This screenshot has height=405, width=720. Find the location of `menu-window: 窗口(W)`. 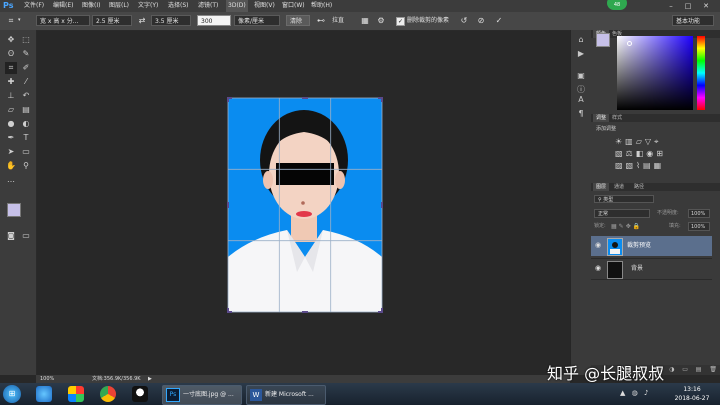

menu-window: 窗口(W) is located at coordinates (293, 6).